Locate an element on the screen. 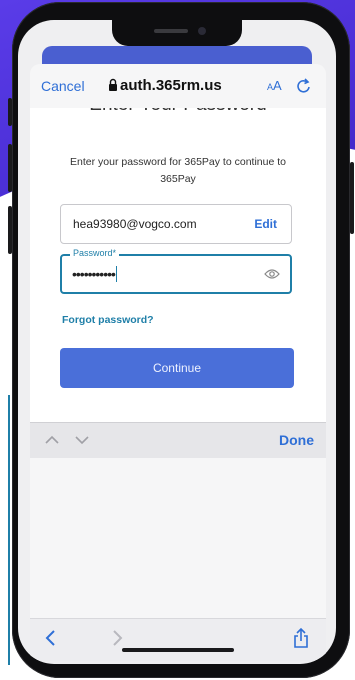  background-accent-line is located at coordinates (9, 530).